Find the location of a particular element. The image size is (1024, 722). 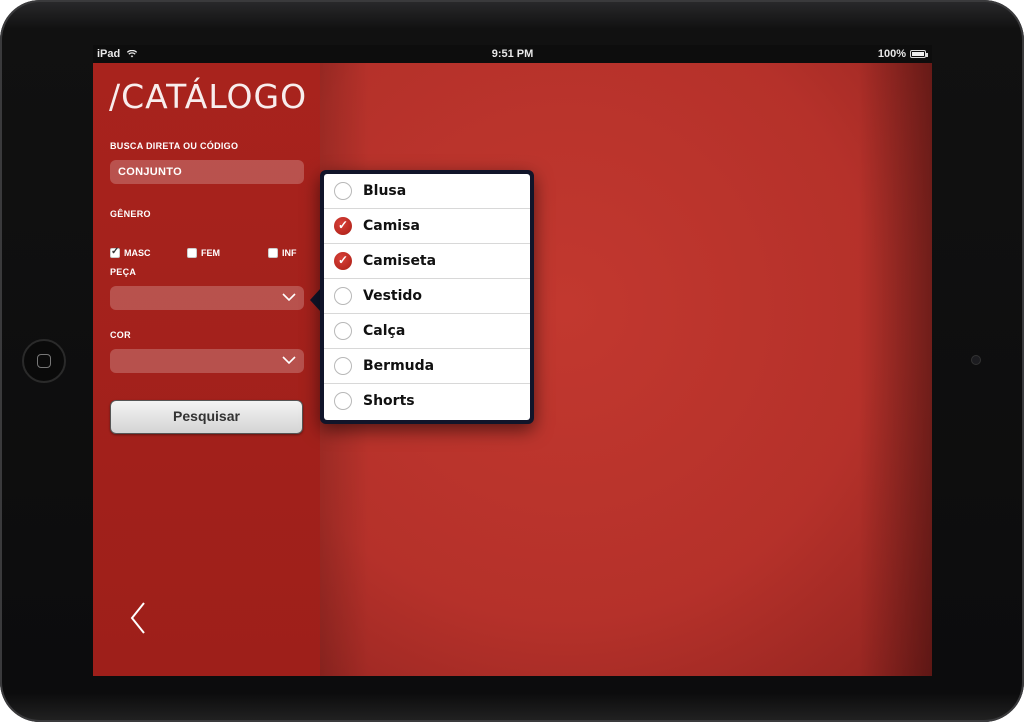

peca-label: PEÇA is located at coordinates (123, 272).